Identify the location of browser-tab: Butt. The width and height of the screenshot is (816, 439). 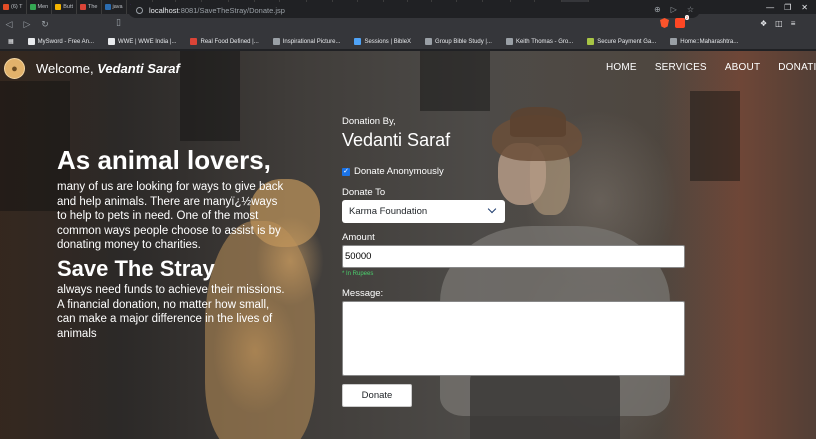
(65, 7).